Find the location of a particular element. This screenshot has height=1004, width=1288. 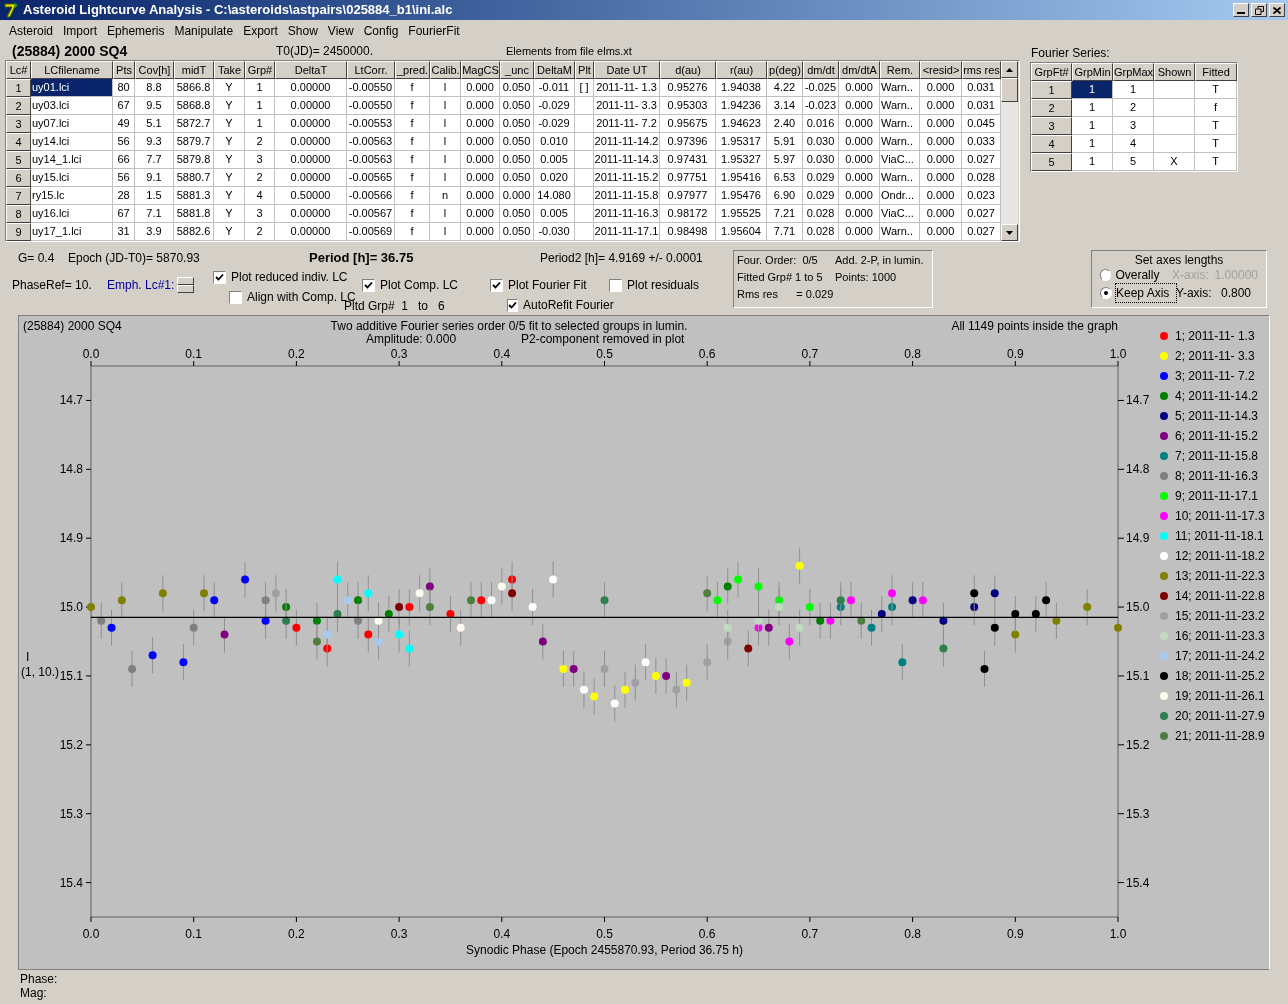

row-header: 8 is located at coordinates (18, 214).